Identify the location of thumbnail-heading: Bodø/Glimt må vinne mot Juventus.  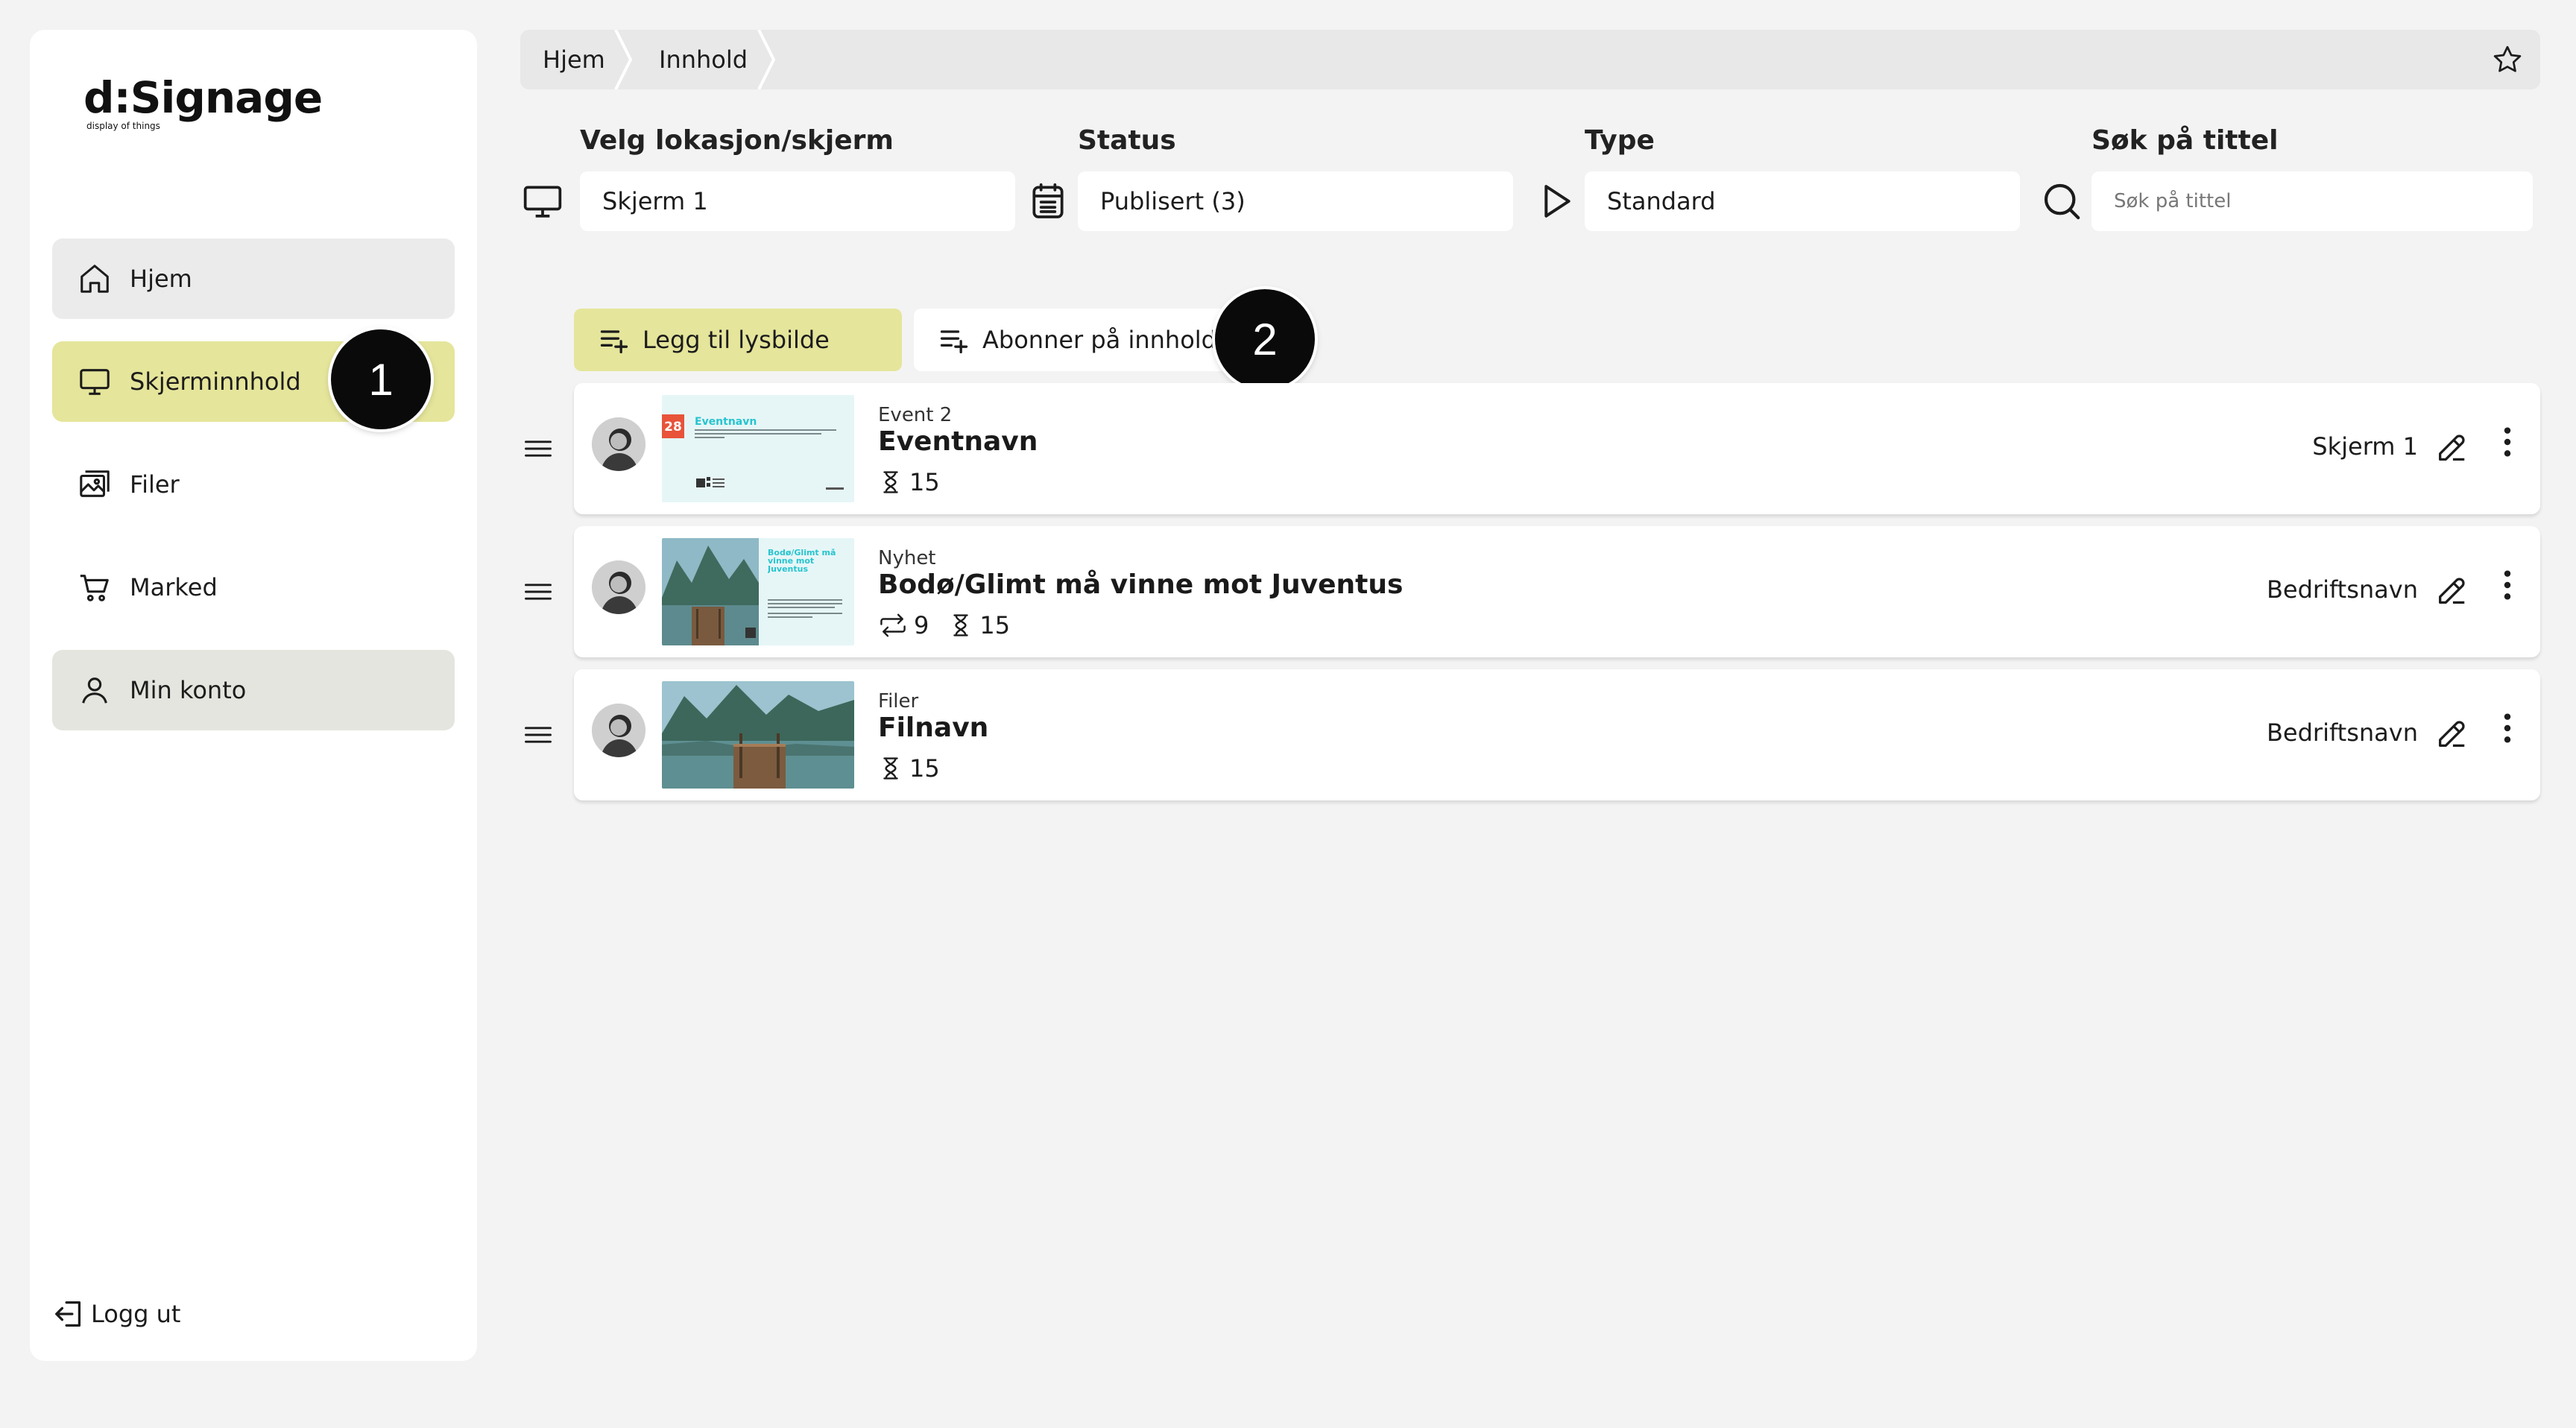
(802, 561).